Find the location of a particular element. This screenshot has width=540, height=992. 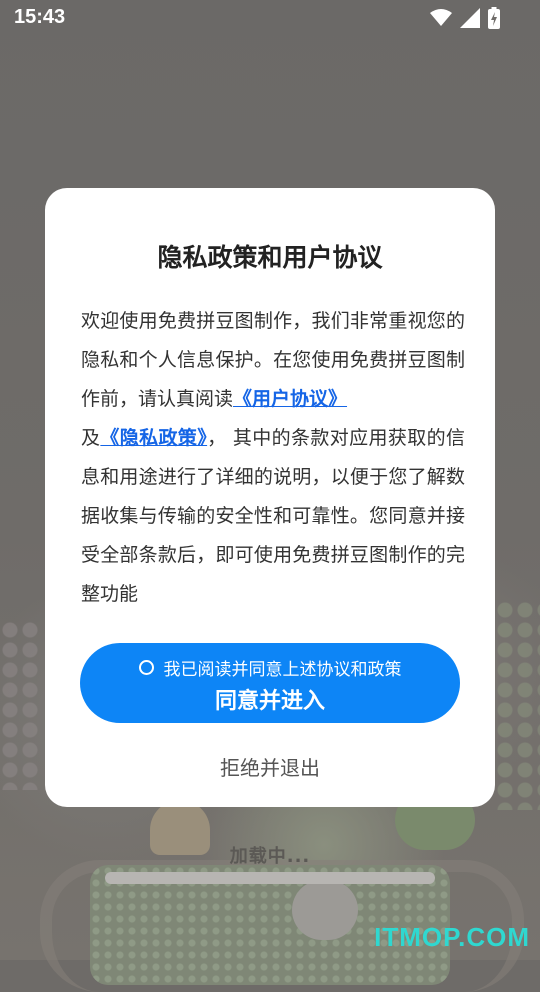

user-agreement-link: 《用户协议》 is located at coordinates (290, 399).